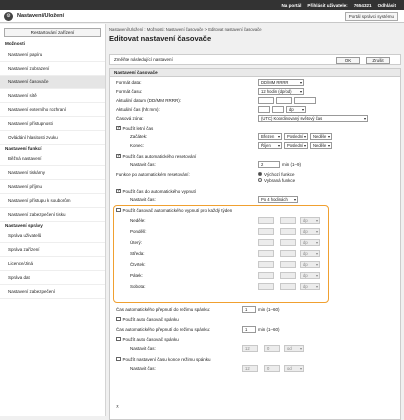  Describe the element at coordinates (143, 368) in the screenshot. I see `sleep-end-time-label: Nastavit čas:` at that location.